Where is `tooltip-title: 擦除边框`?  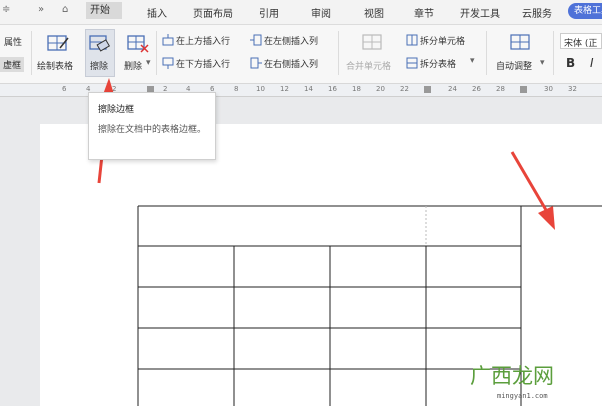 tooltip-title: 擦除边框 is located at coordinates (116, 110).